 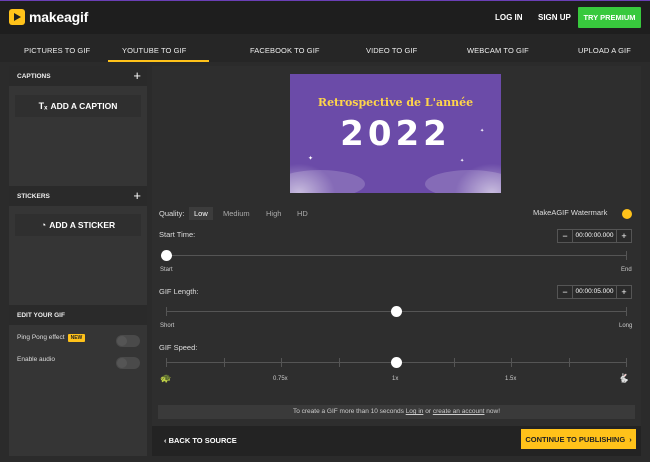 What do you see at coordinates (554, 17) in the screenshot?
I see `signup-link: SIGN UP` at bounding box center [554, 17].